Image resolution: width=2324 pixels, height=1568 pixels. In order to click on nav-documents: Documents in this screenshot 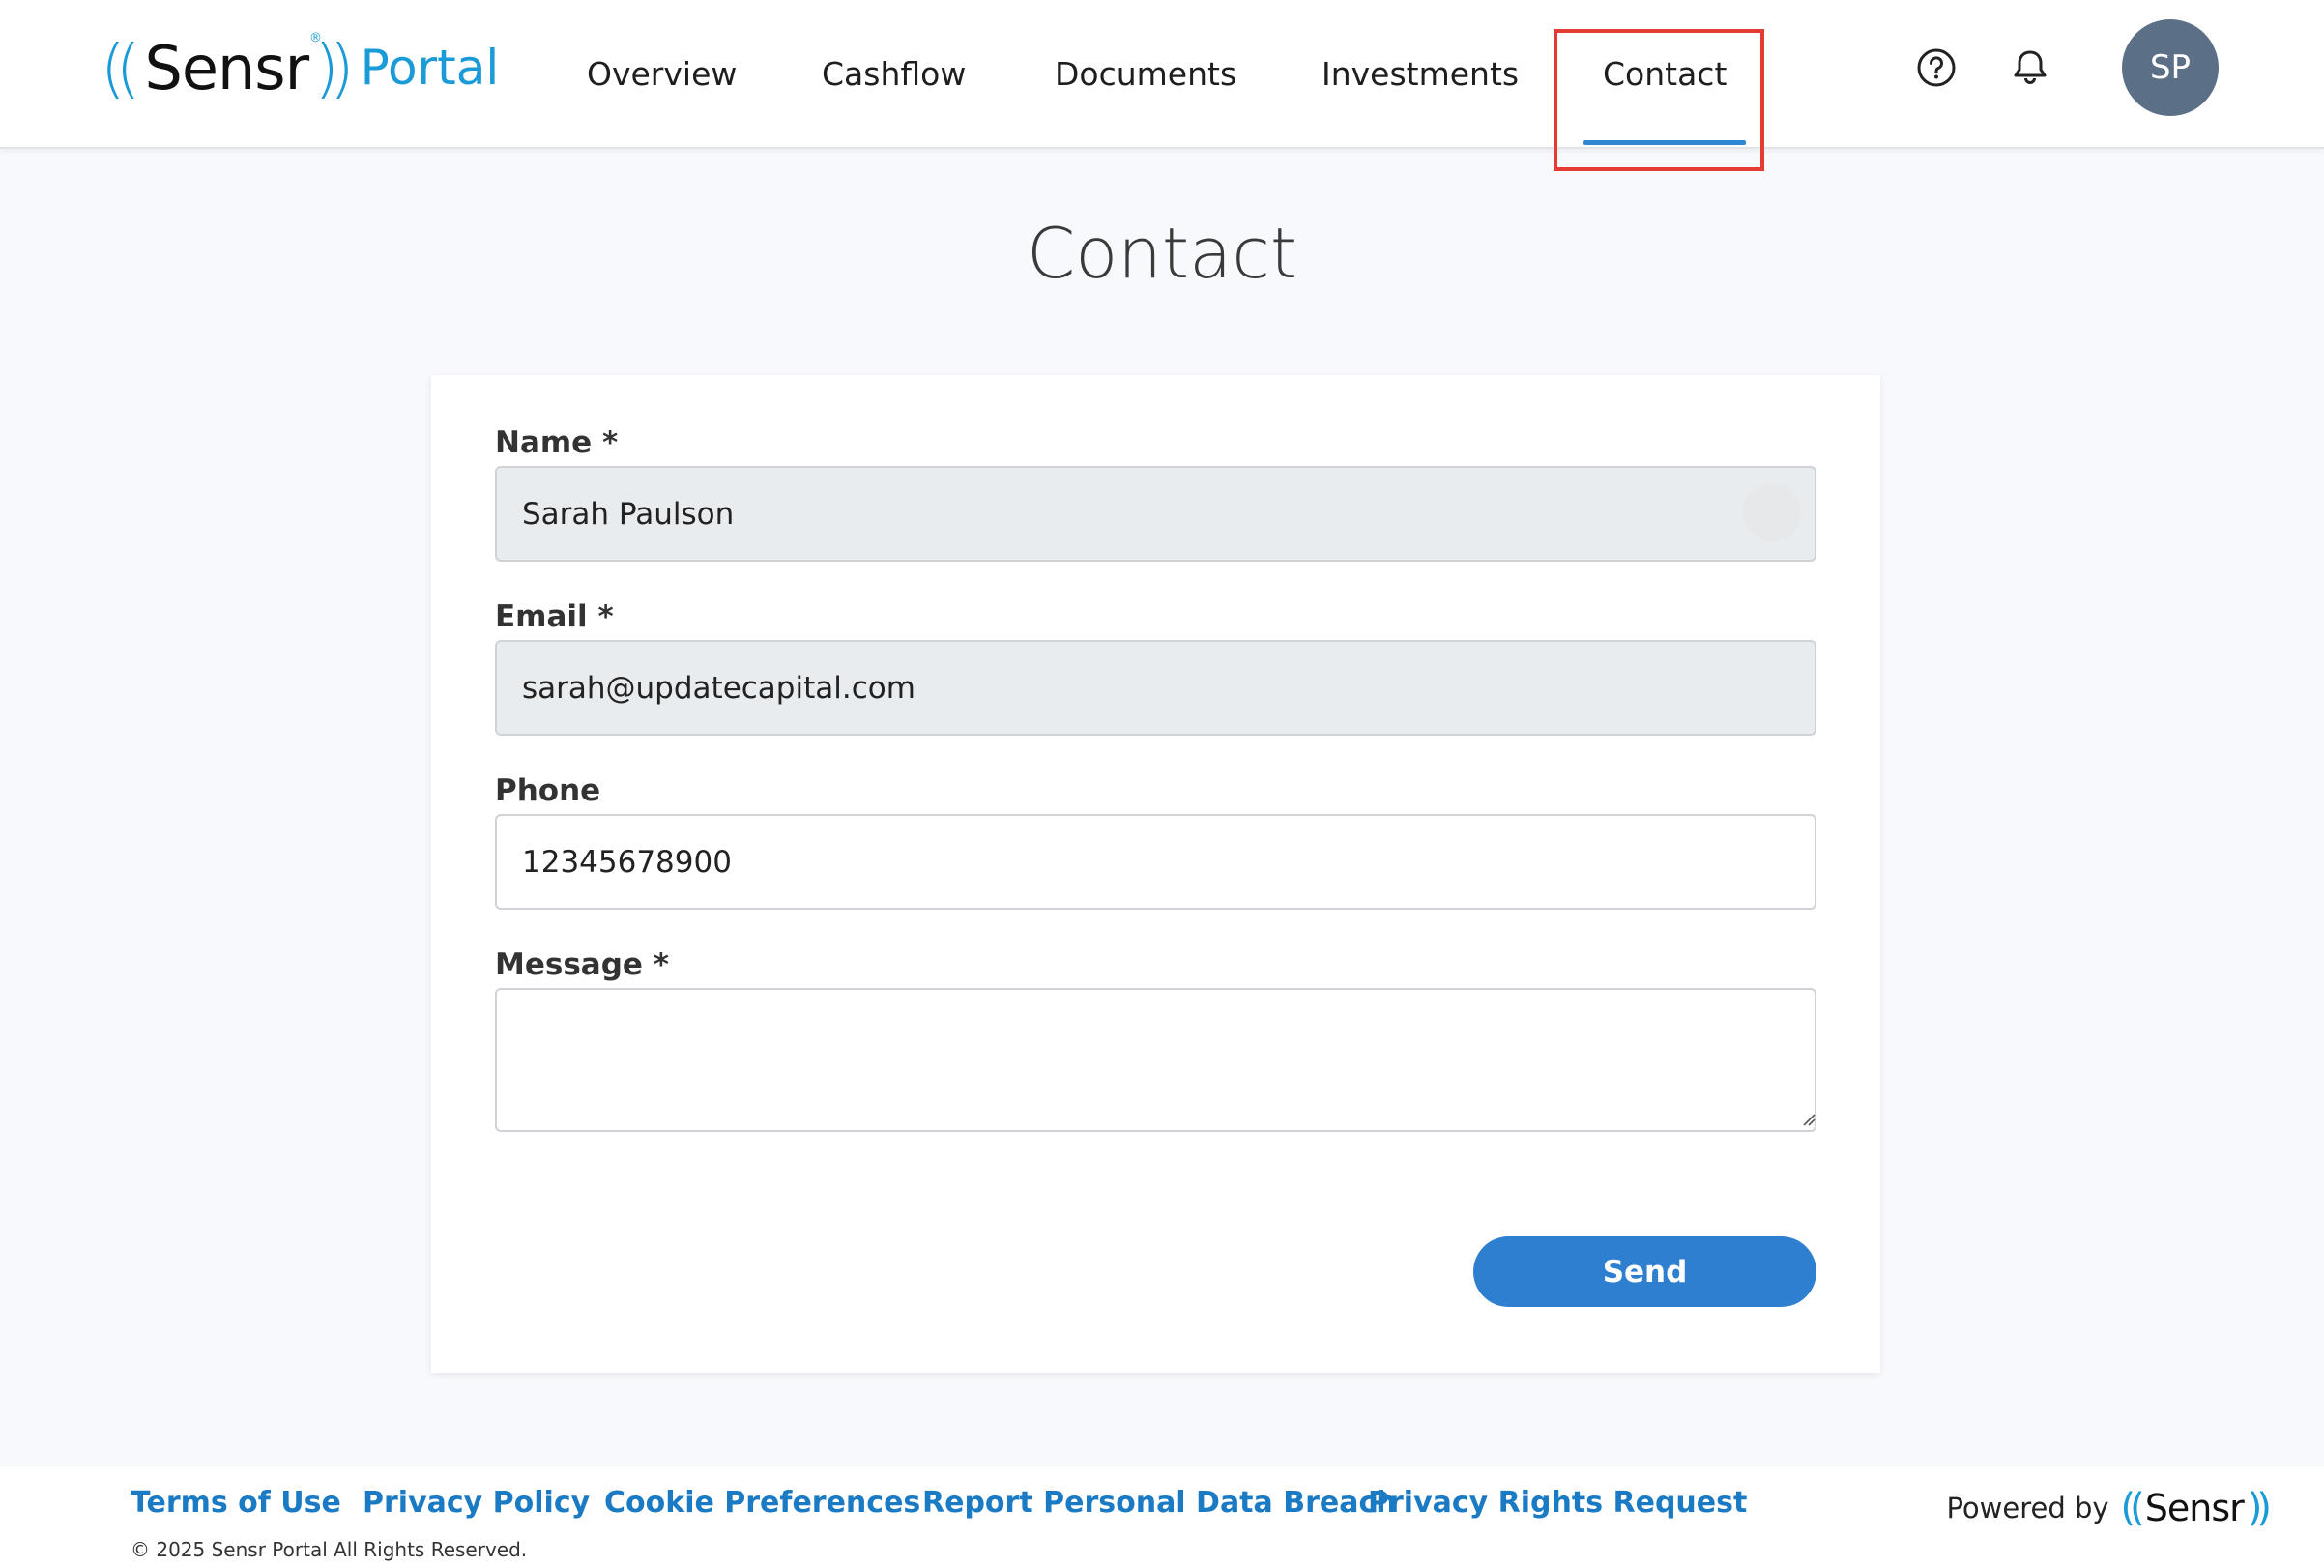, I will do `click(1145, 73)`.